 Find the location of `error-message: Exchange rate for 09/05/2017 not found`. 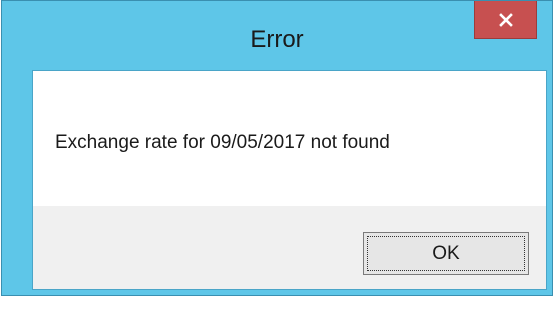

error-message: Exchange rate for 09/05/2017 not found is located at coordinates (222, 142).